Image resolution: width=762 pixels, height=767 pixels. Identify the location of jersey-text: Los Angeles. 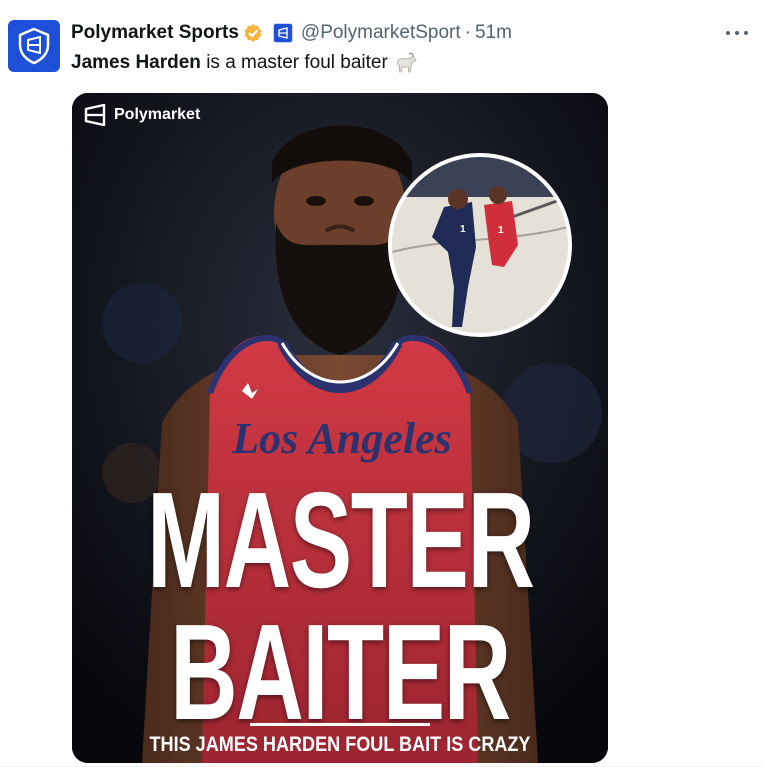
(341, 438).